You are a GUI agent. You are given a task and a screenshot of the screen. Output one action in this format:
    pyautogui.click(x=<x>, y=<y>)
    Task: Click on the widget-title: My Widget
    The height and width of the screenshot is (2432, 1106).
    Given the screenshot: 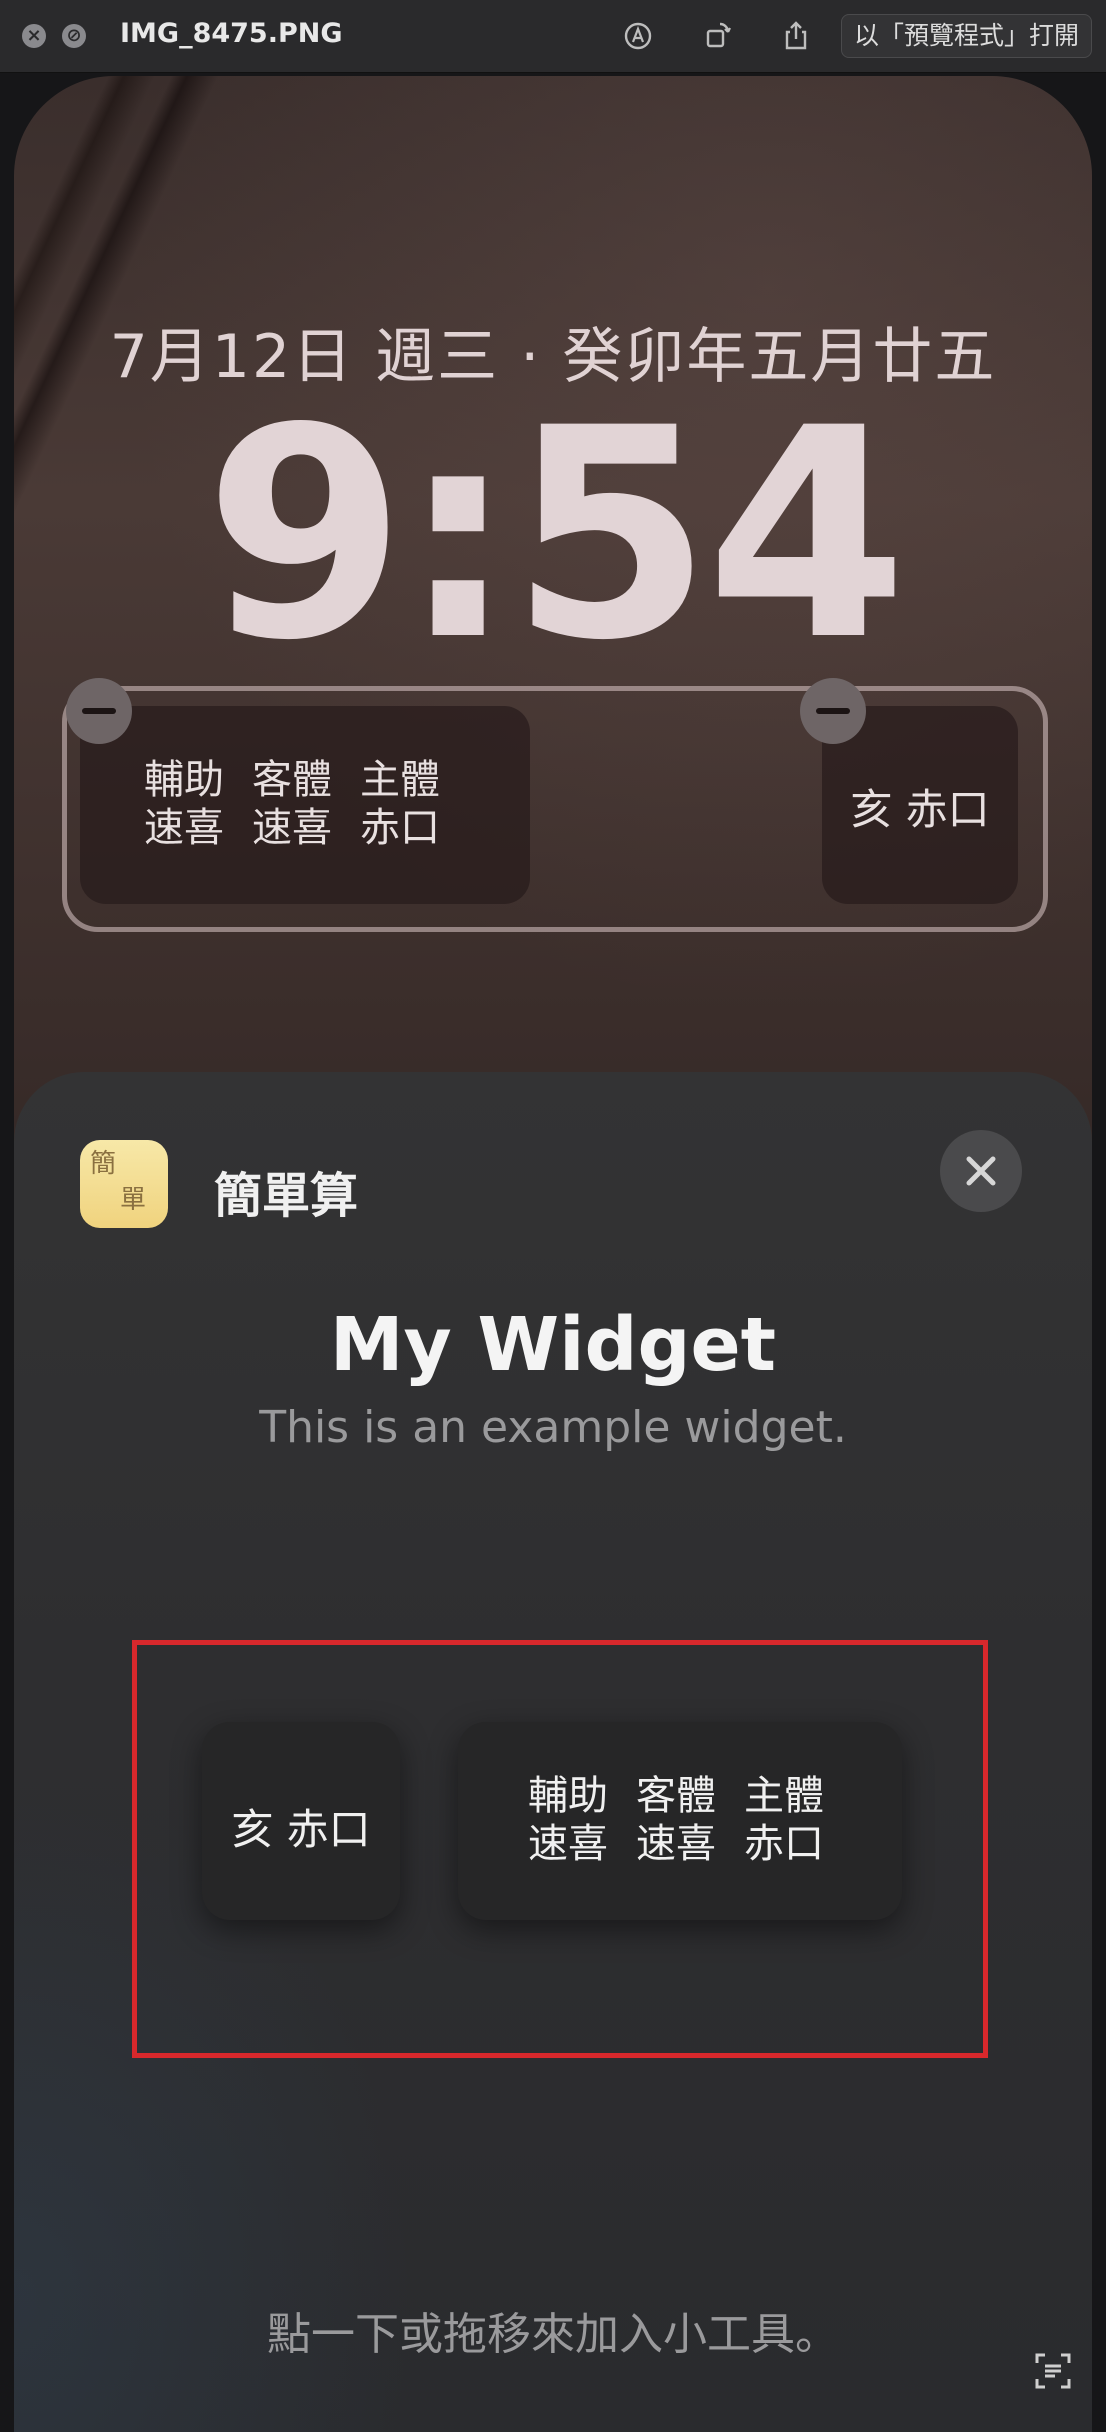 What is the action you would take?
    pyautogui.click(x=553, y=1345)
    